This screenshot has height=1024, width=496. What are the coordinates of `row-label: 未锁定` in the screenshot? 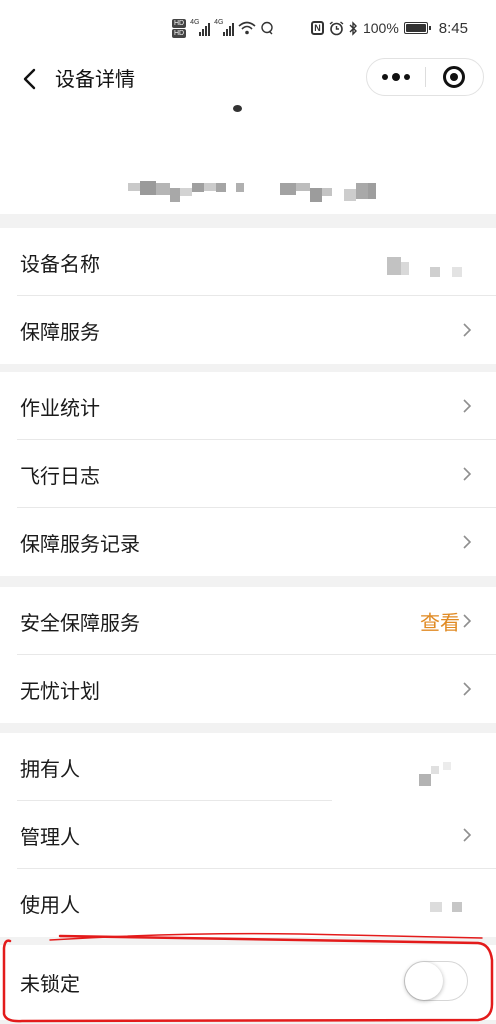 It's located at (50, 984).